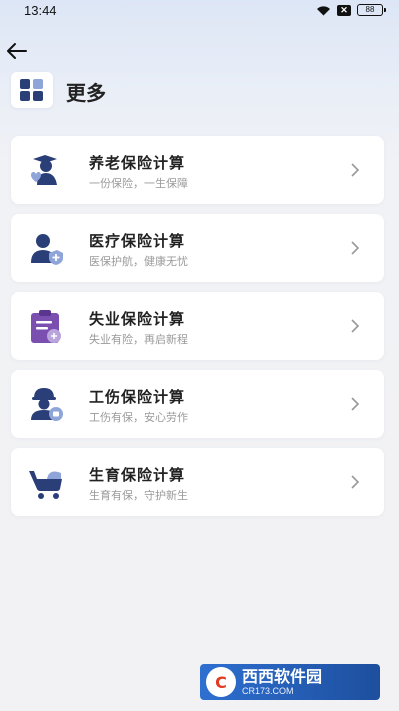  What do you see at coordinates (138, 495) in the screenshot?
I see `card-subtitle: 生育有保，守护新生` at bounding box center [138, 495].